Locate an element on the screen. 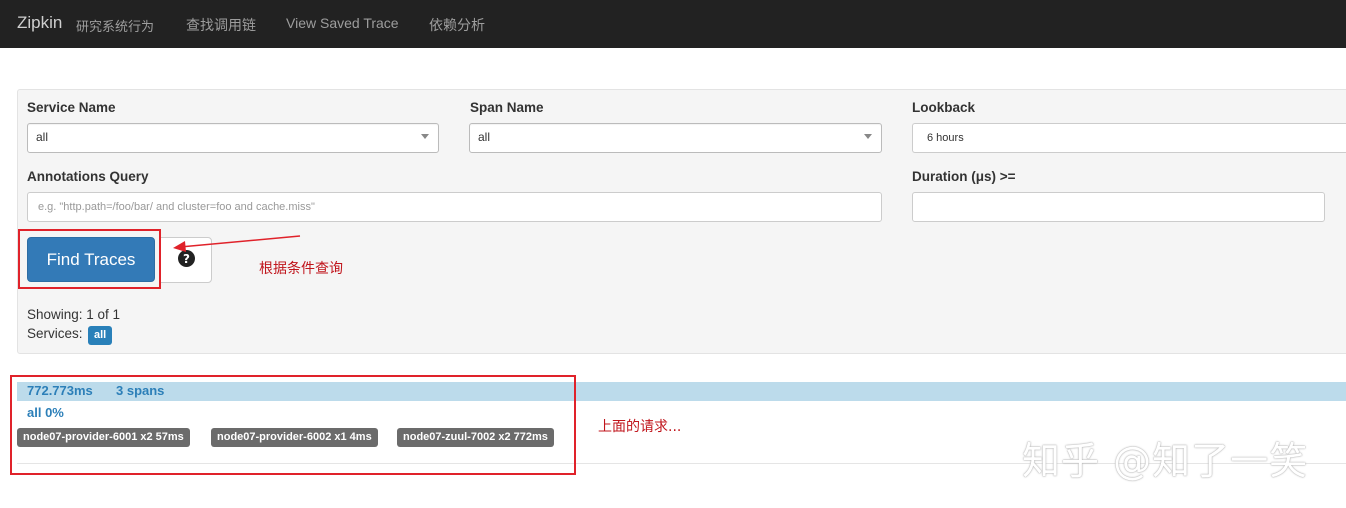 The width and height of the screenshot is (1346, 508). nav-dependencies: 依赖分析 is located at coordinates (457, 25).